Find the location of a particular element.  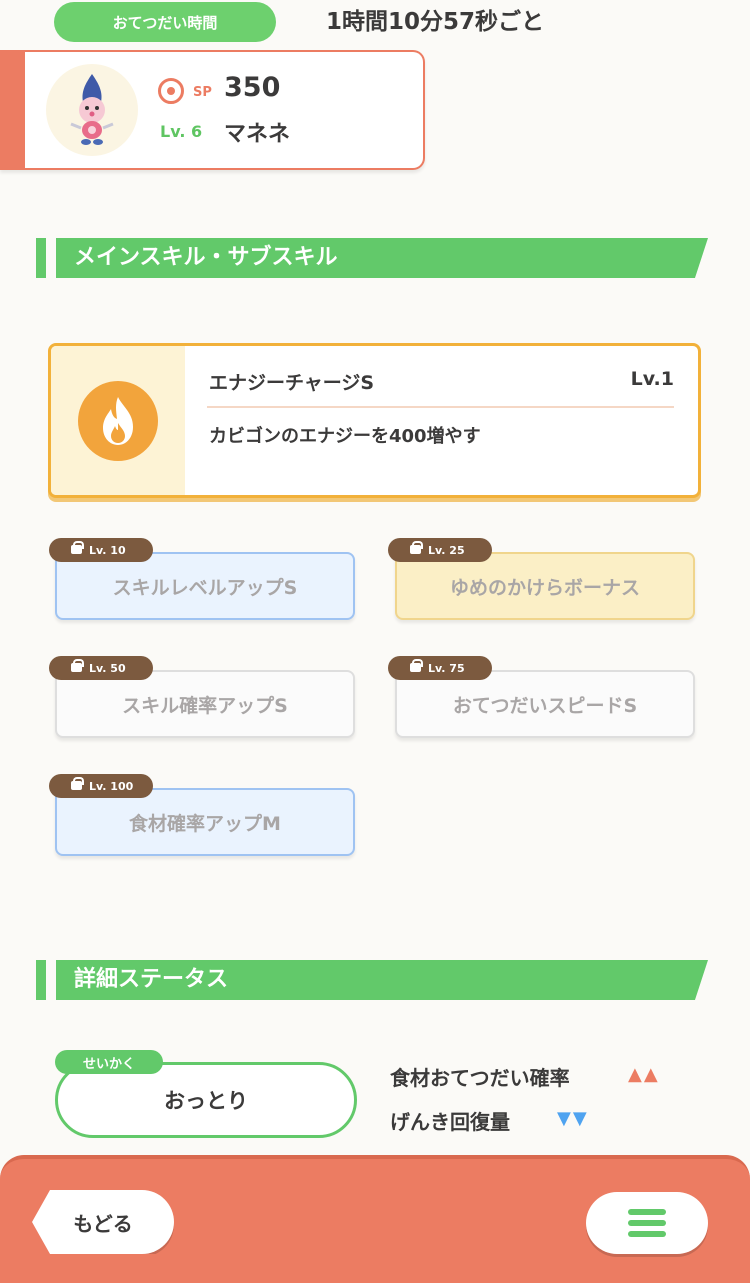

card-stripe is located at coordinates (12, 110).